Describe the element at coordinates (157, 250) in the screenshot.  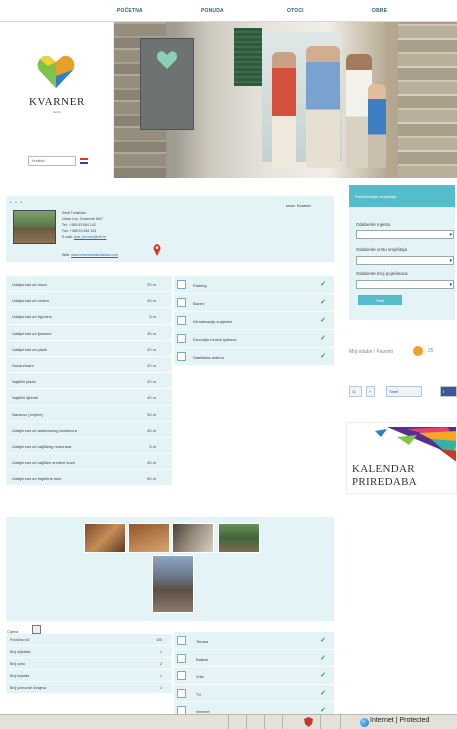
I see `map-pin-icon` at that location.